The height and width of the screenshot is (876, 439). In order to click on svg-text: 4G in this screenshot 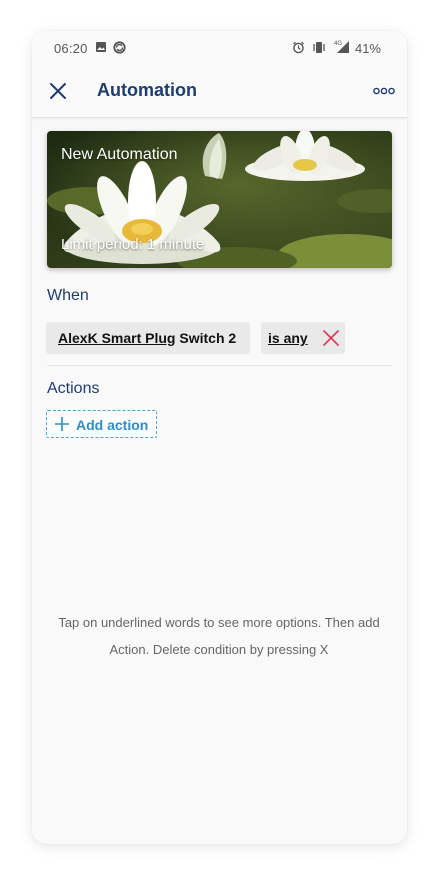, I will do `click(338, 44)`.